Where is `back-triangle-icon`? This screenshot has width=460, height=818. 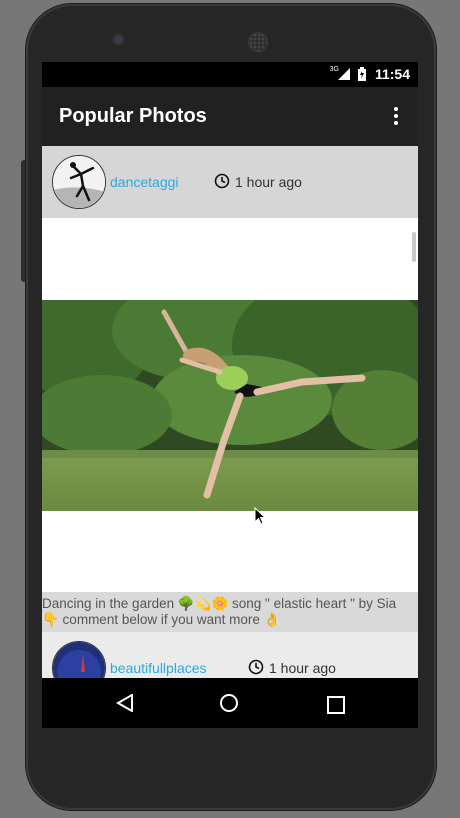
back-triangle-icon is located at coordinates (125, 703).